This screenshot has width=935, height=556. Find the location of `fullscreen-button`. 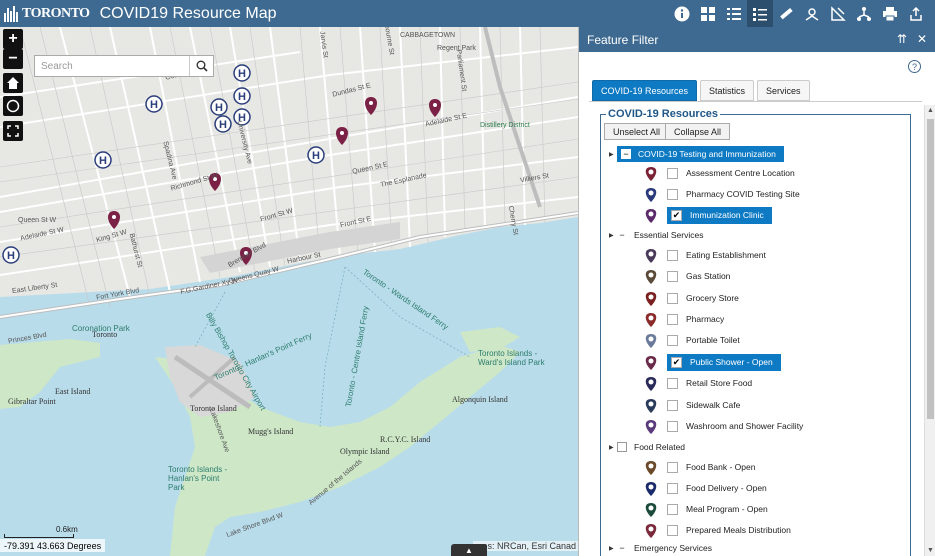

fullscreen-button is located at coordinates (13, 131).